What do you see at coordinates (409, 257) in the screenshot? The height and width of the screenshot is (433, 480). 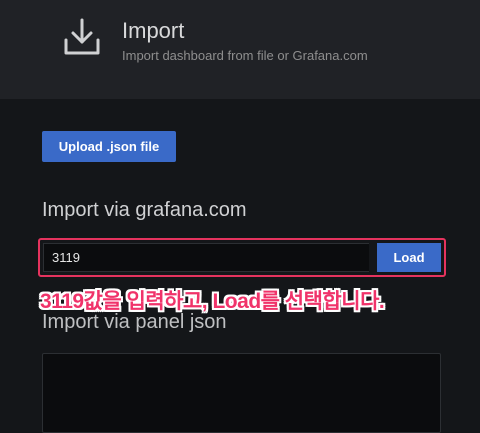 I see `load-button: Load` at bounding box center [409, 257].